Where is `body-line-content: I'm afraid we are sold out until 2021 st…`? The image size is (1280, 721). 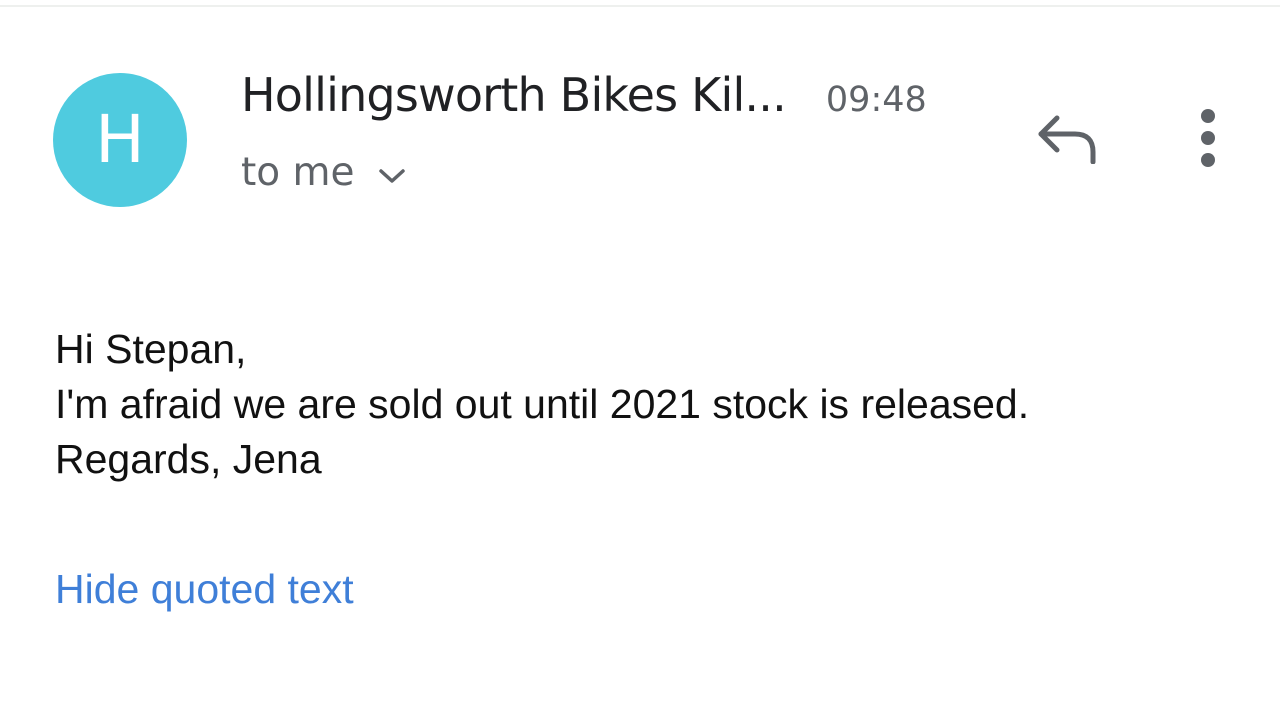 body-line-content: I'm afraid we are sold out until 2021 st… is located at coordinates (542, 404).